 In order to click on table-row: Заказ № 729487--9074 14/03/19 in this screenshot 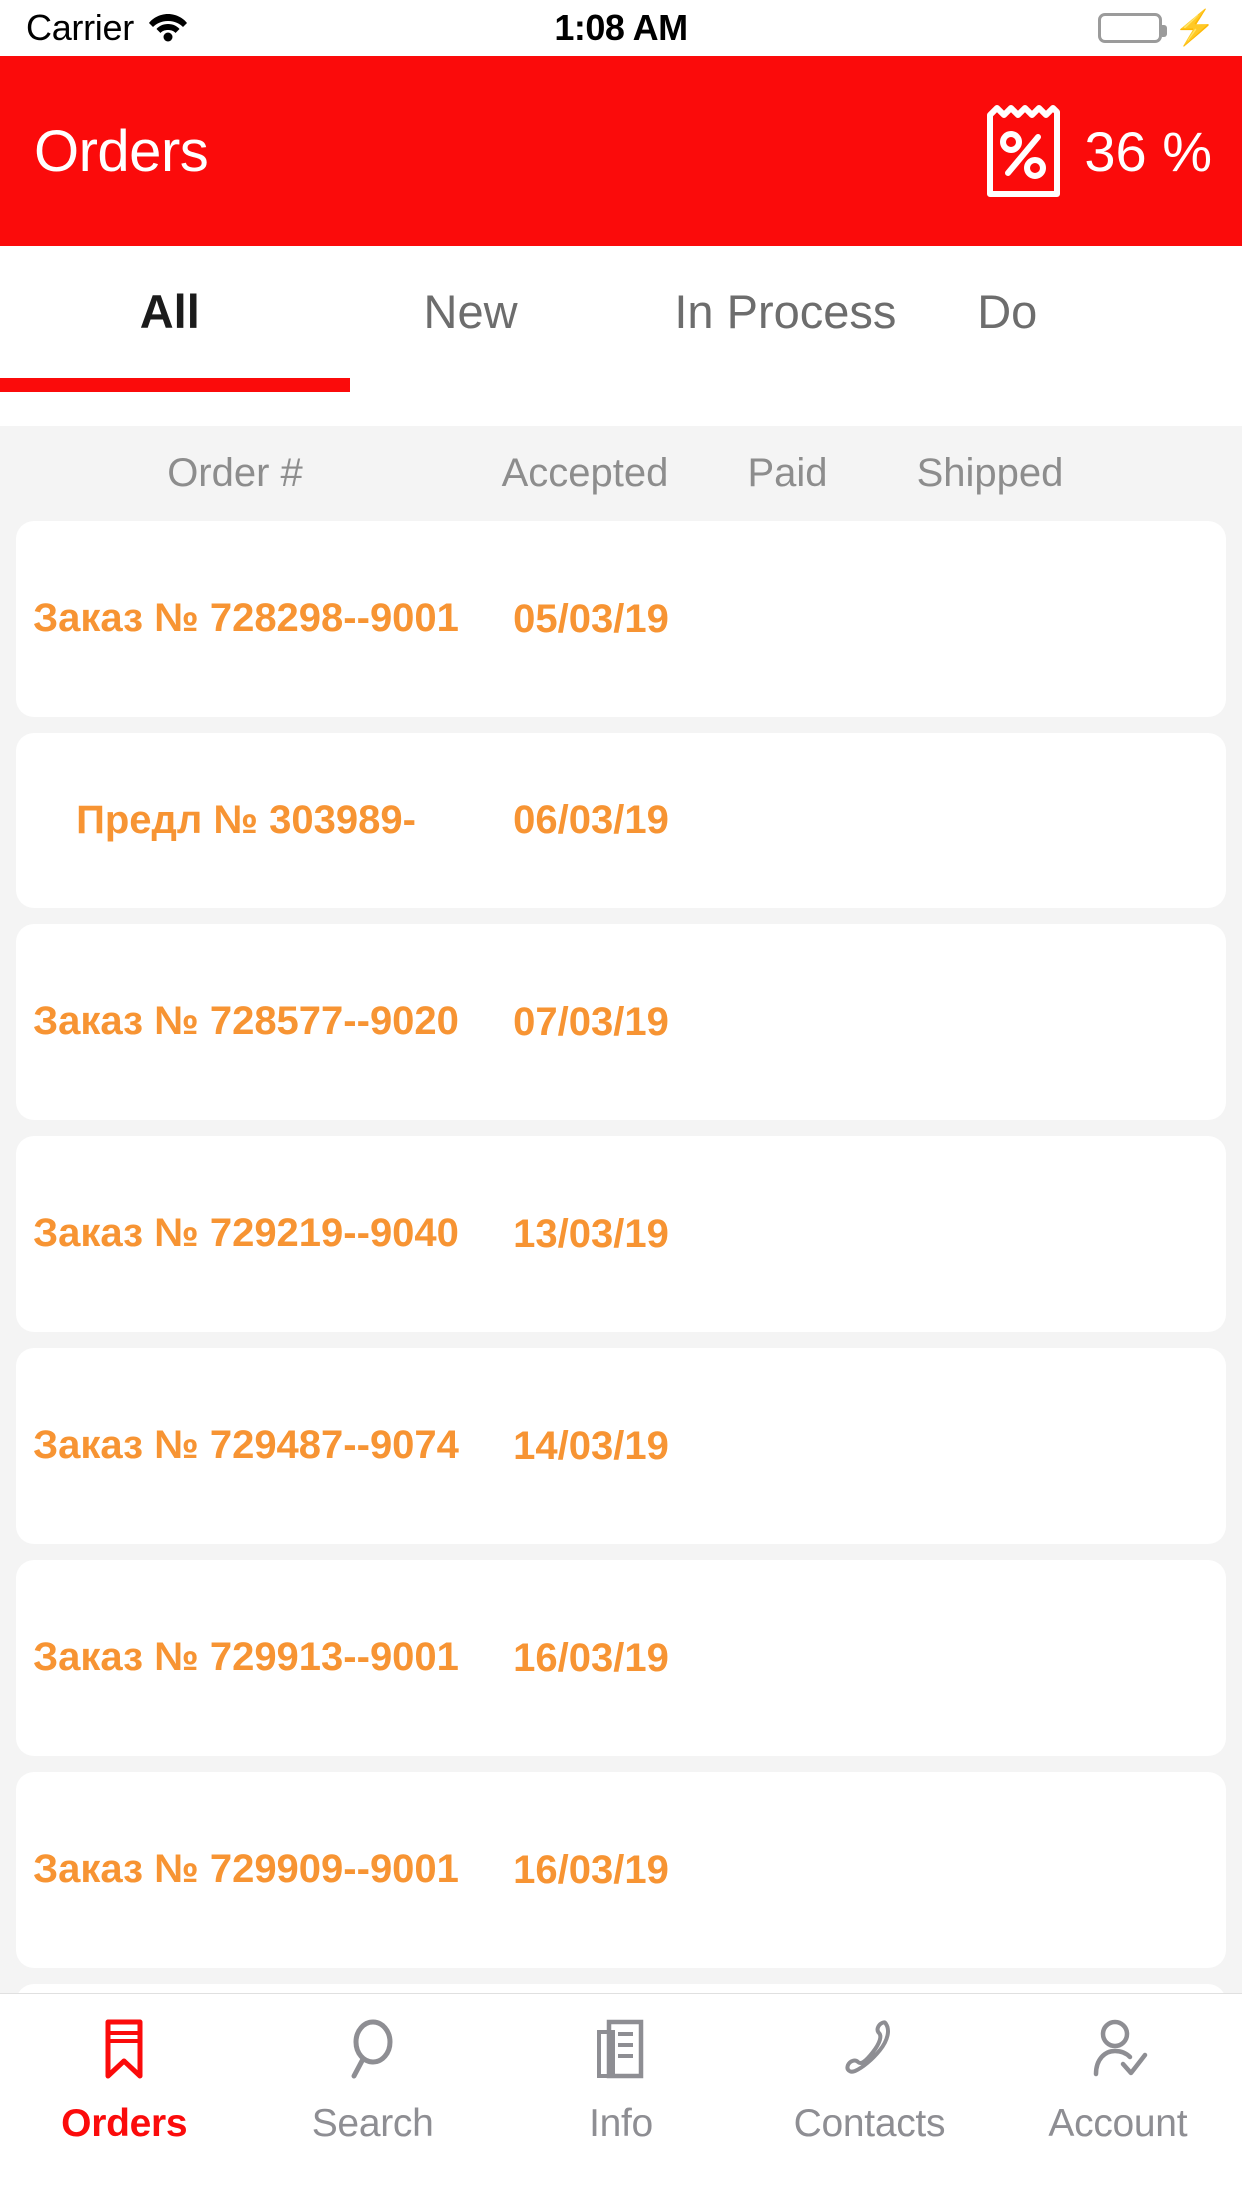, I will do `click(621, 1446)`.